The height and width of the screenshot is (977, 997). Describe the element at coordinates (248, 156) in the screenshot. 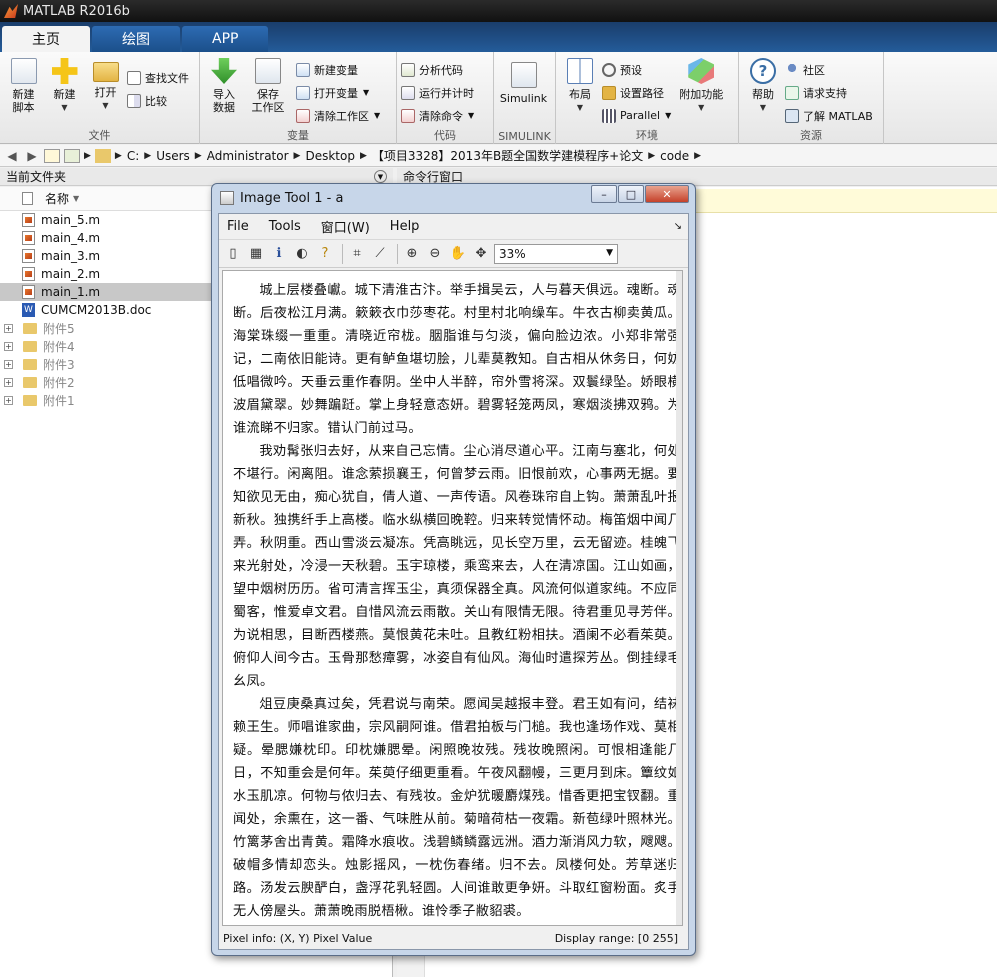

I see `breadcrumb-administrator: Administrator` at that location.